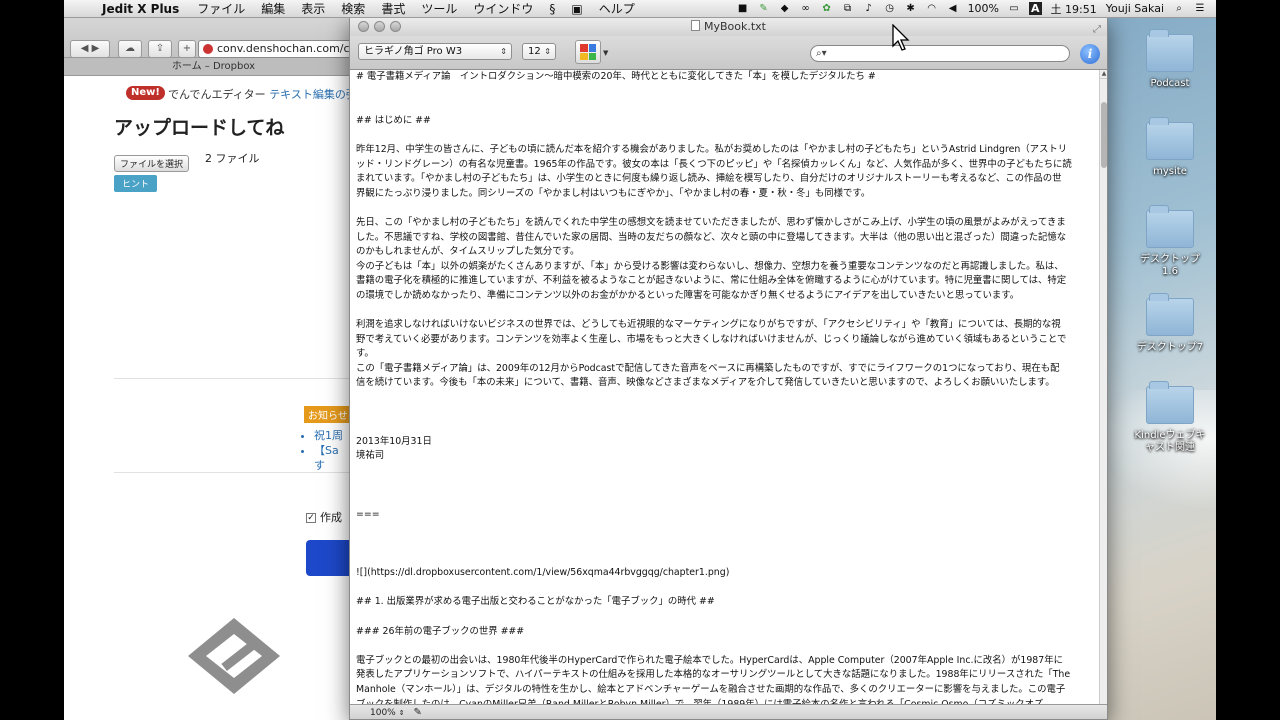 This screenshot has width=1280, height=720. I want to click on close-button, so click(363, 26).